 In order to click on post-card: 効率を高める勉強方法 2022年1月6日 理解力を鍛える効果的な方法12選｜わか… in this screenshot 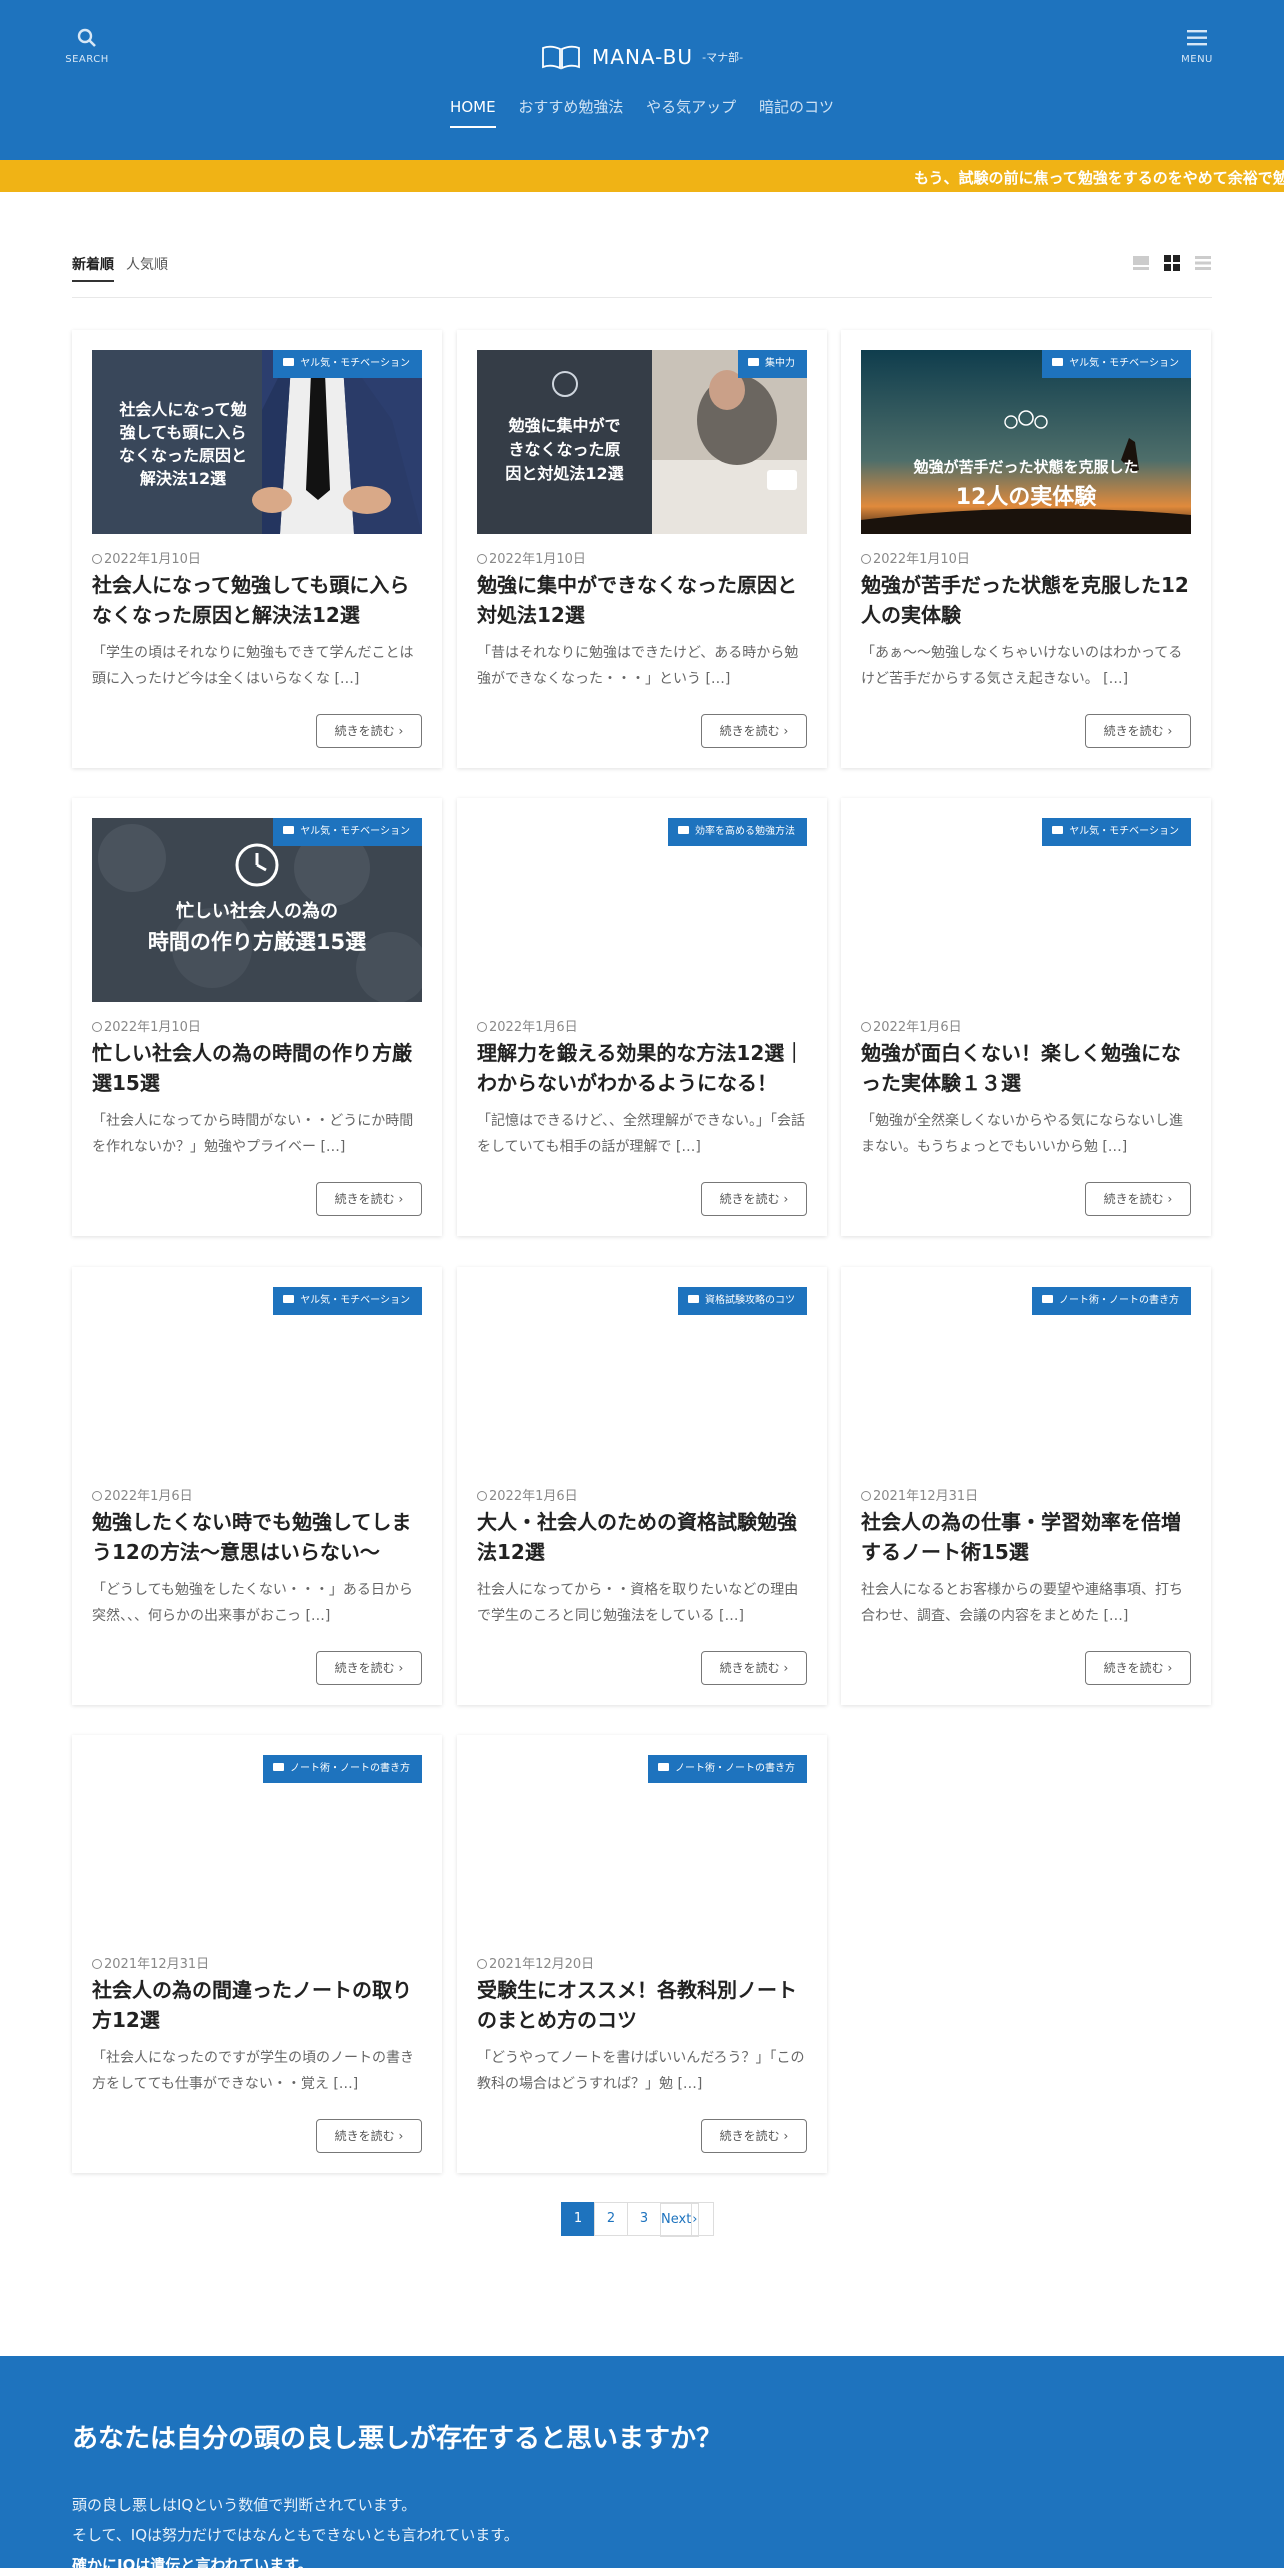, I will do `click(642, 1017)`.